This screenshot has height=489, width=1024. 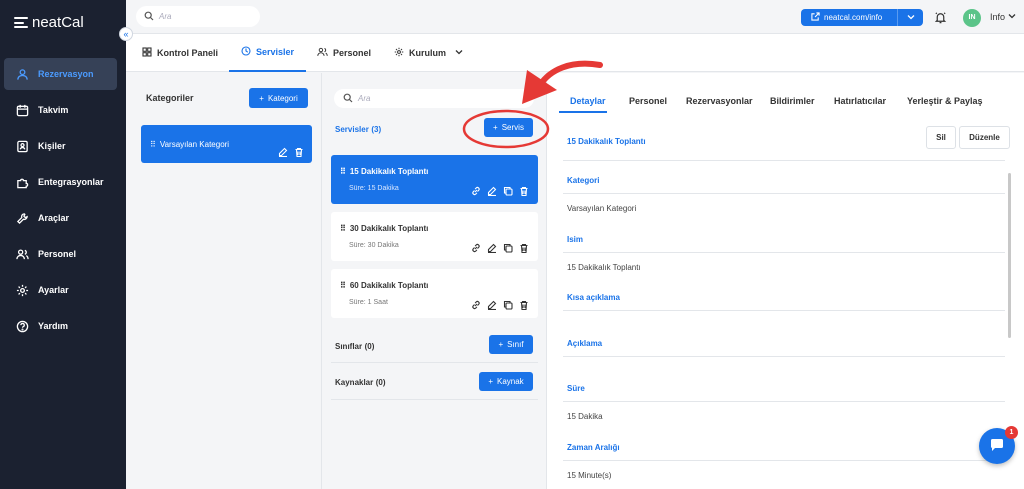 I want to click on help-icon, so click(x=22, y=326).